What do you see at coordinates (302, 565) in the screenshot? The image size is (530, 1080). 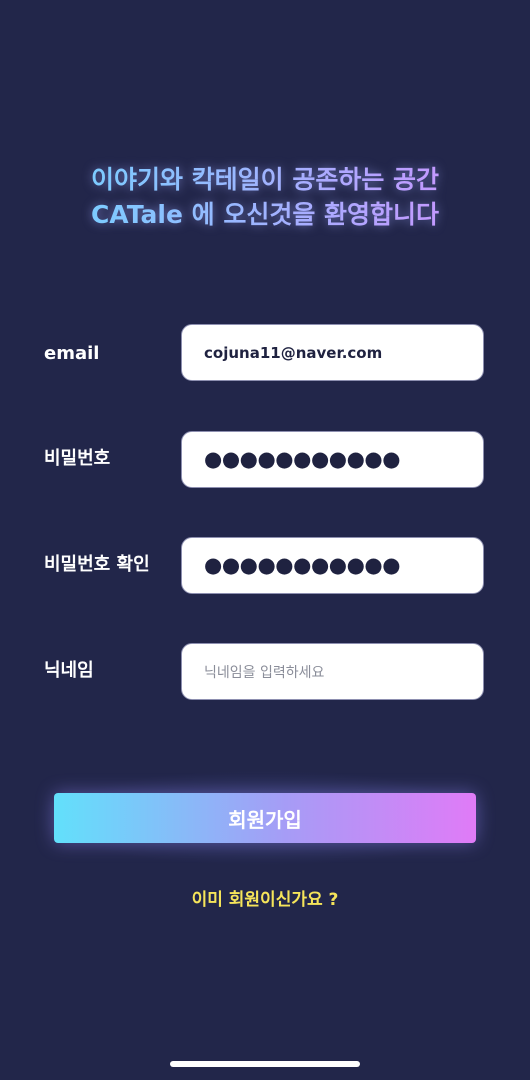 I see `password-confirm-mask: ●●●●●●●●●●●` at bounding box center [302, 565].